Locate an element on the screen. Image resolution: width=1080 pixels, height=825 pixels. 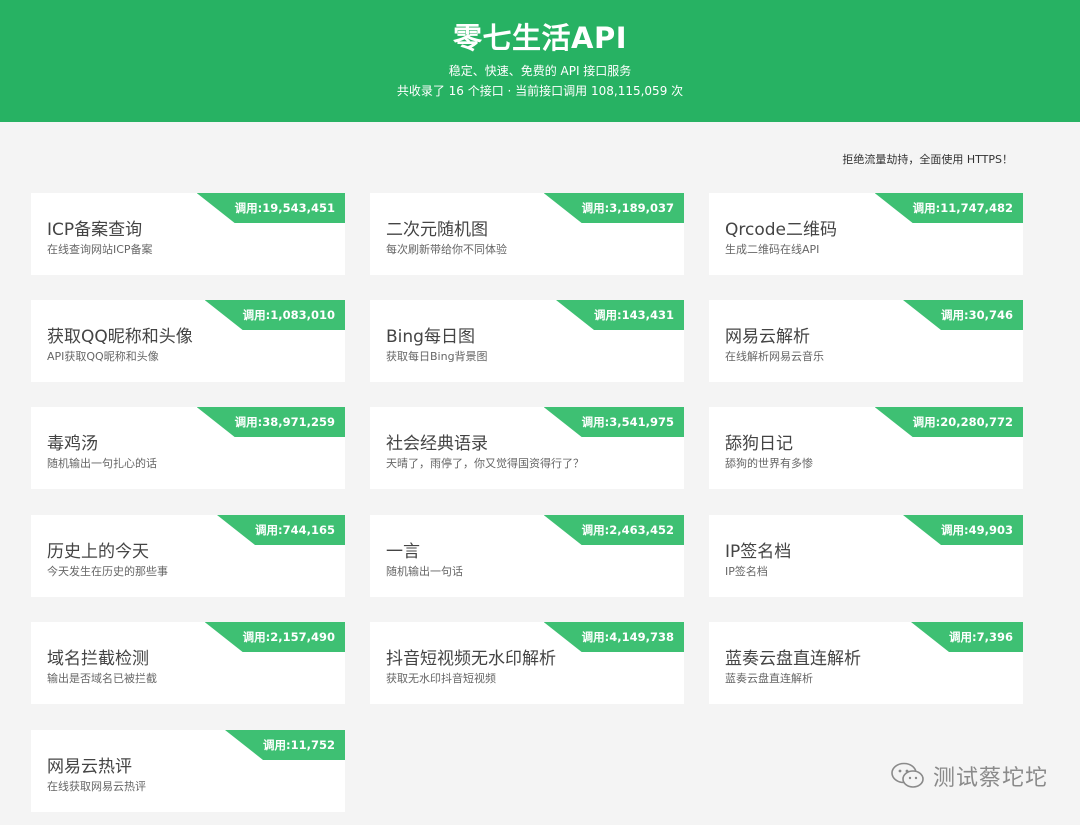
api-card-description: 随机输出一句扎心的话 is located at coordinates (102, 463).